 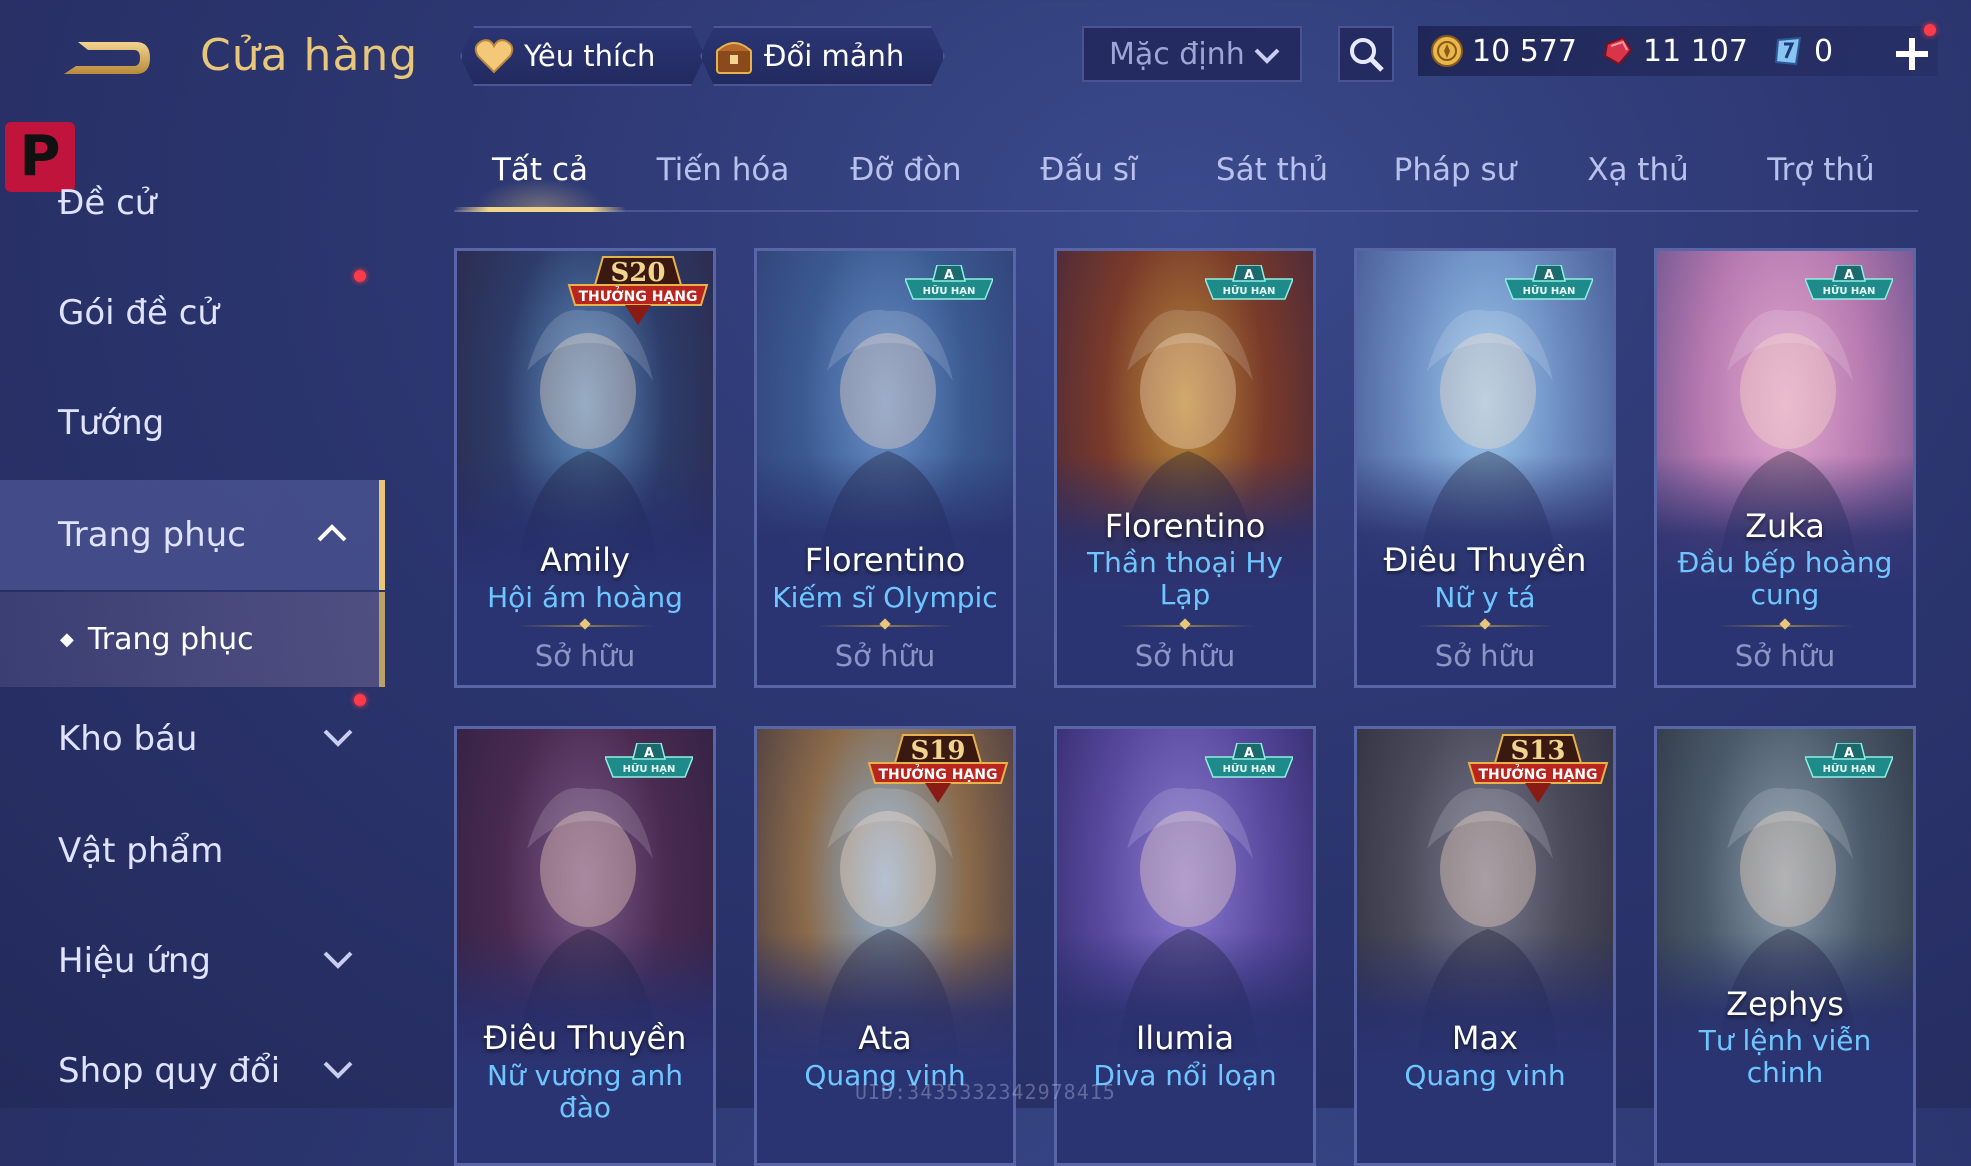 I want to click on gold-coin-icon, so click(x=1447, y=51).